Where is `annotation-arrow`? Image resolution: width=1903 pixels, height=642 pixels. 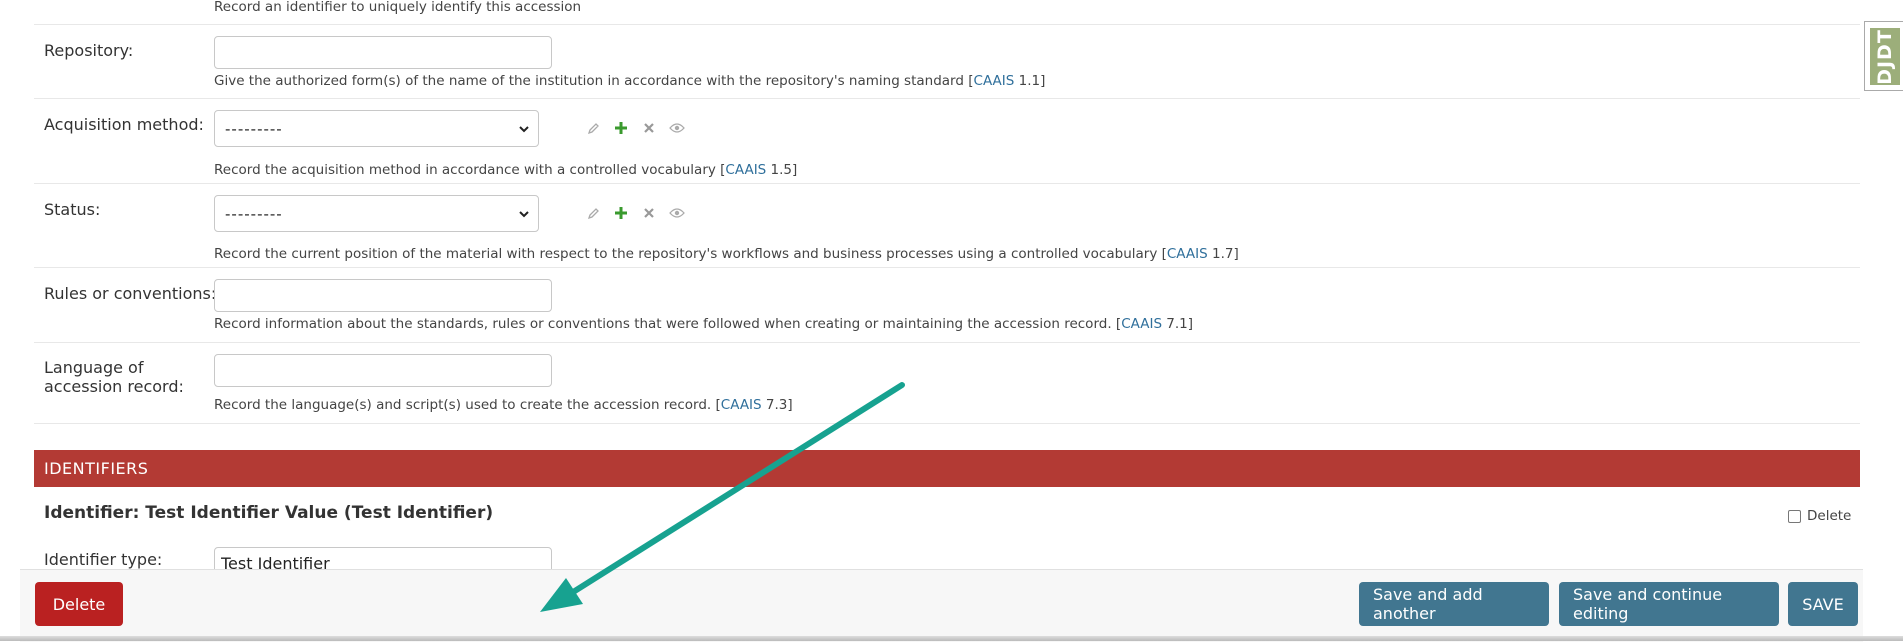 annotation-arrow is located at coordinates (722, 497).